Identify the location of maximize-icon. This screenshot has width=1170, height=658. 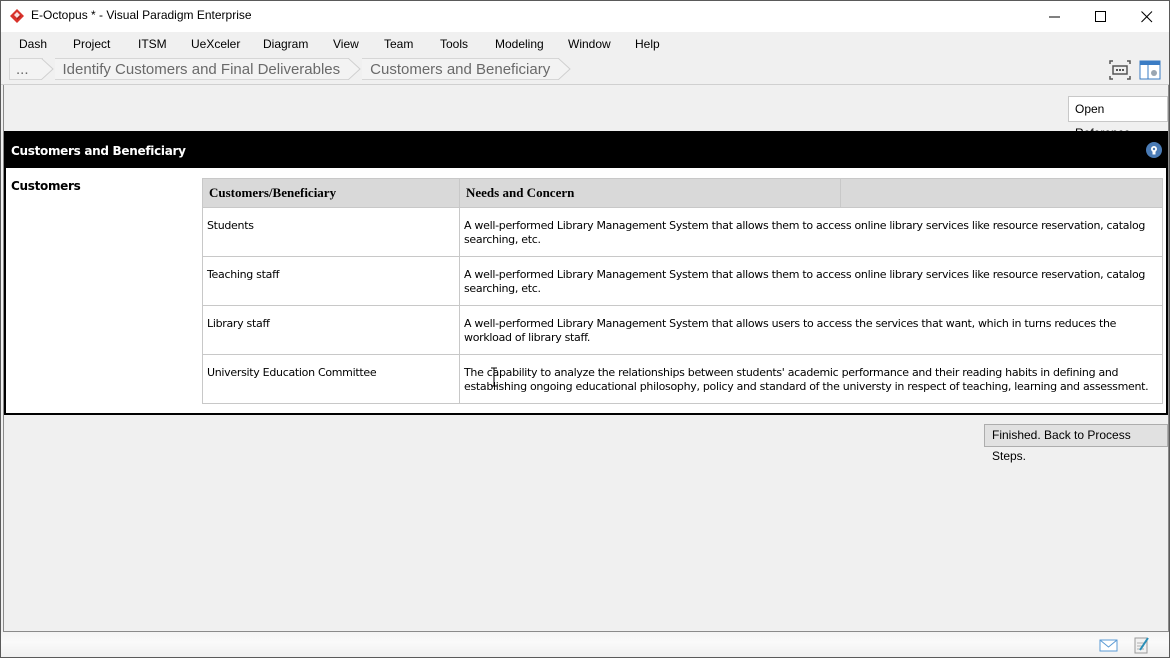
(1100, 16).